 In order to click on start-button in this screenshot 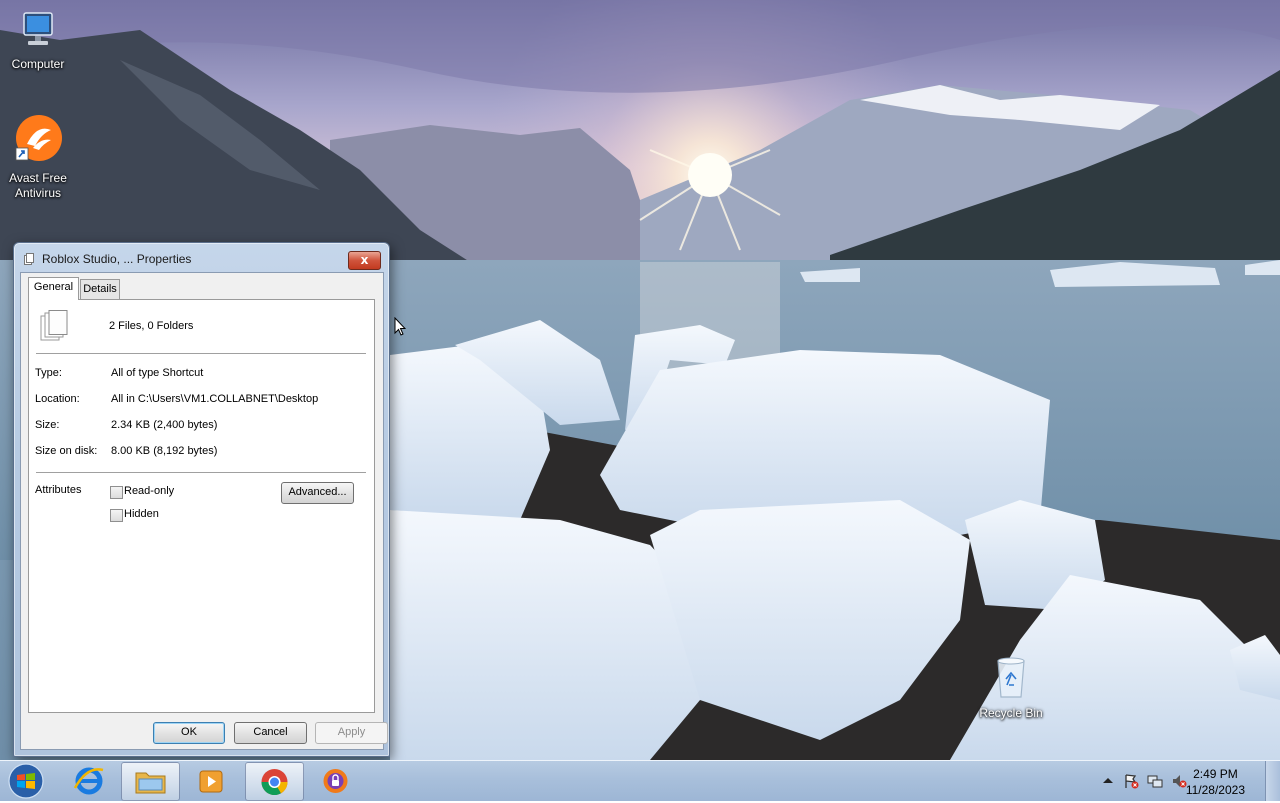, I will do `click(27, 780)`.